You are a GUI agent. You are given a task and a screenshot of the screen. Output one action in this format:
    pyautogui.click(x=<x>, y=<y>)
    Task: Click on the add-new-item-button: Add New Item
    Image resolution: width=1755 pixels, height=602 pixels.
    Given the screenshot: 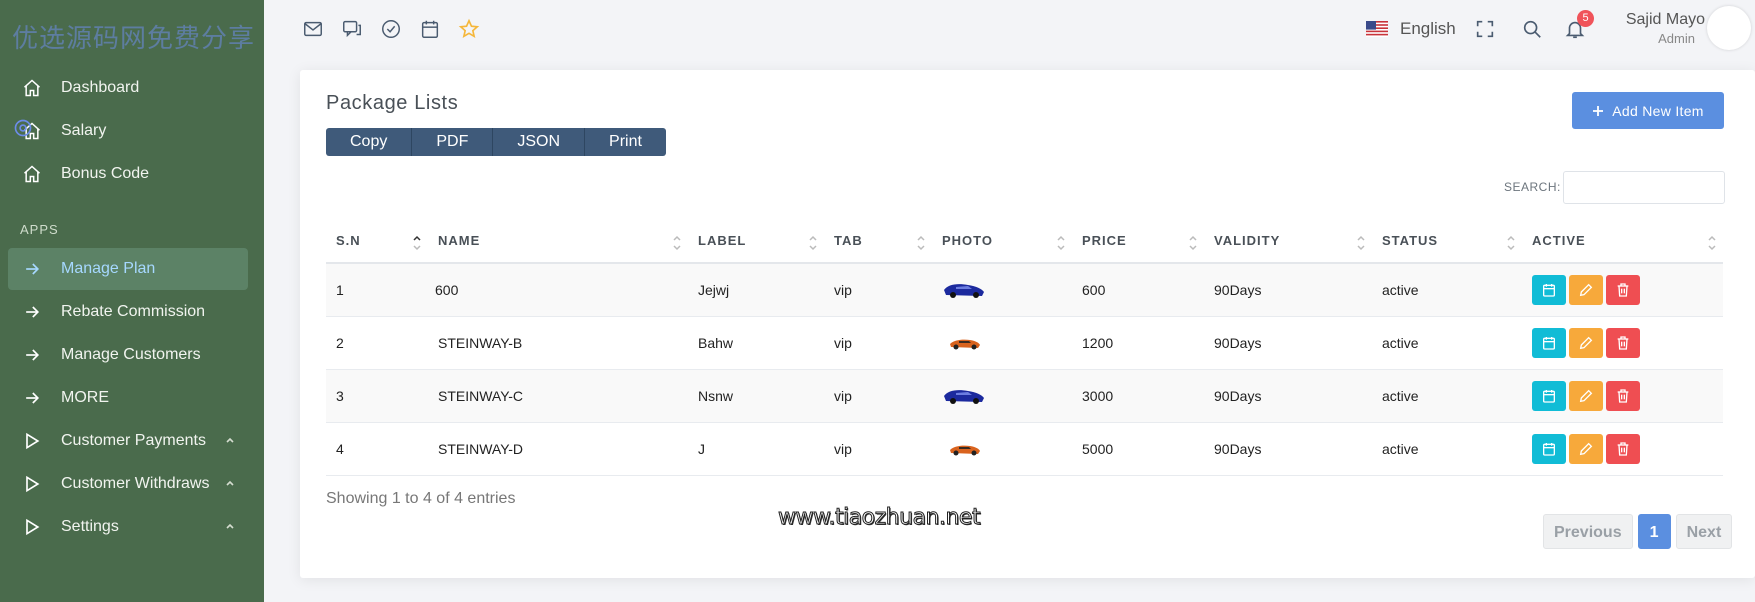 What is the action you would take?
    pyautogui.click(x=1648, y=110)
    